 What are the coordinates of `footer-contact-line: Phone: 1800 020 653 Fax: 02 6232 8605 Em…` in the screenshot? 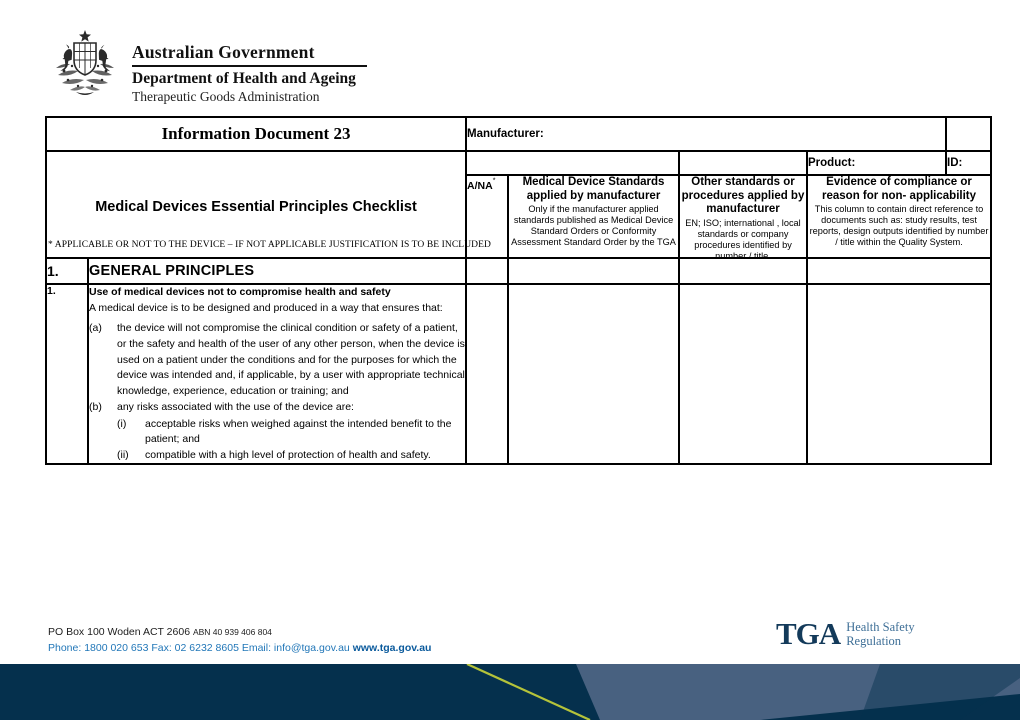 It's located at (239, 648).